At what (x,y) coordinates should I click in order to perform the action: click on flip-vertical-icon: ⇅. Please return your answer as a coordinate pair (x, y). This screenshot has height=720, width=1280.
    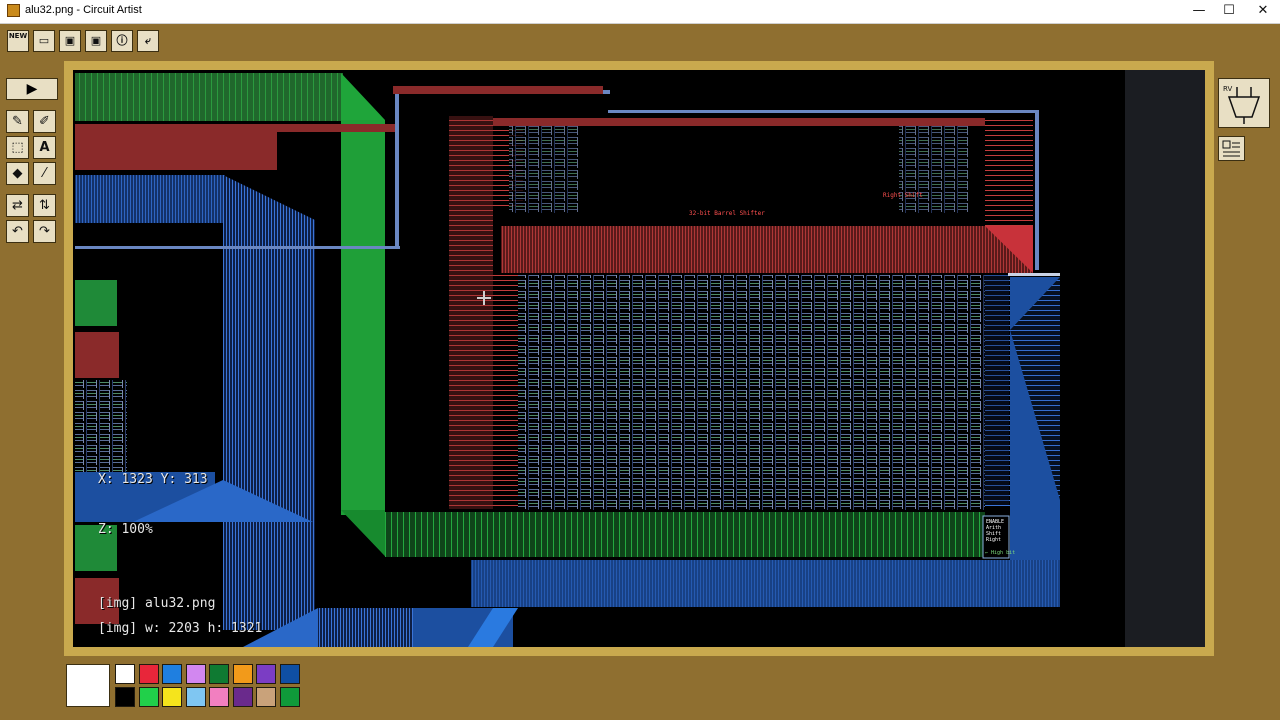
    Looking at the image, I should click on (44, 205).